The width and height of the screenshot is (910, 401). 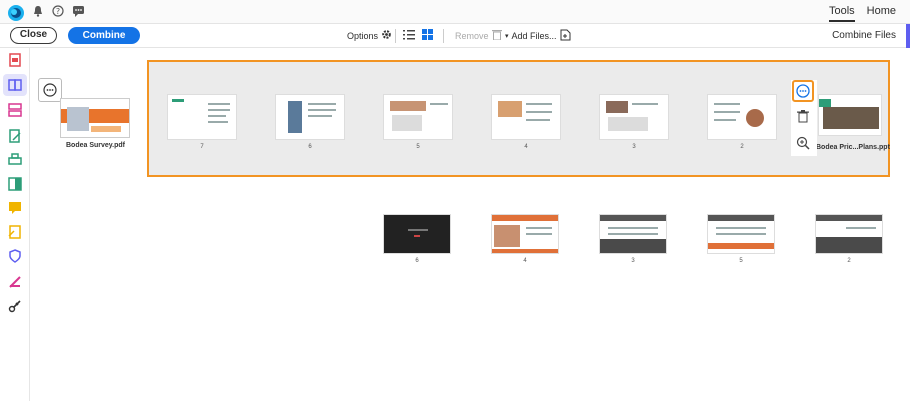 I want to click on grid-view-button, so click(x=427, y=35).